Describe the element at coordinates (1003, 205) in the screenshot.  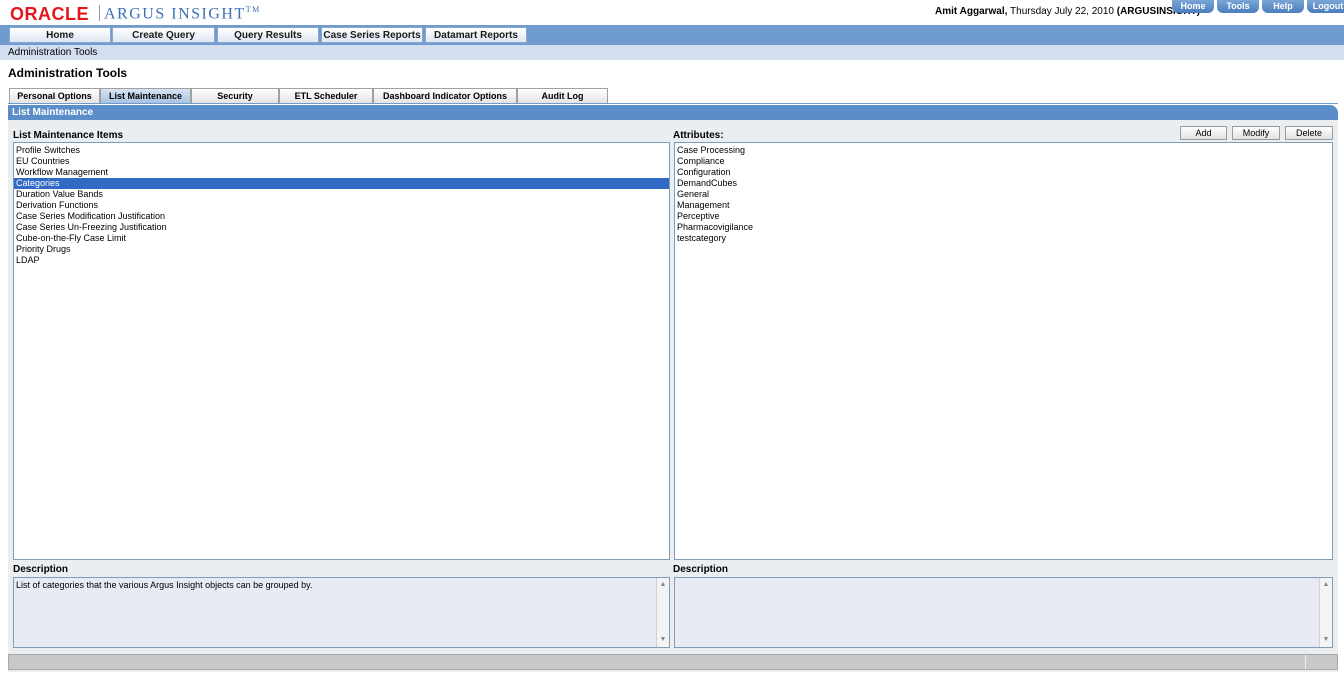
I see `attribute-item: Management` at that location.